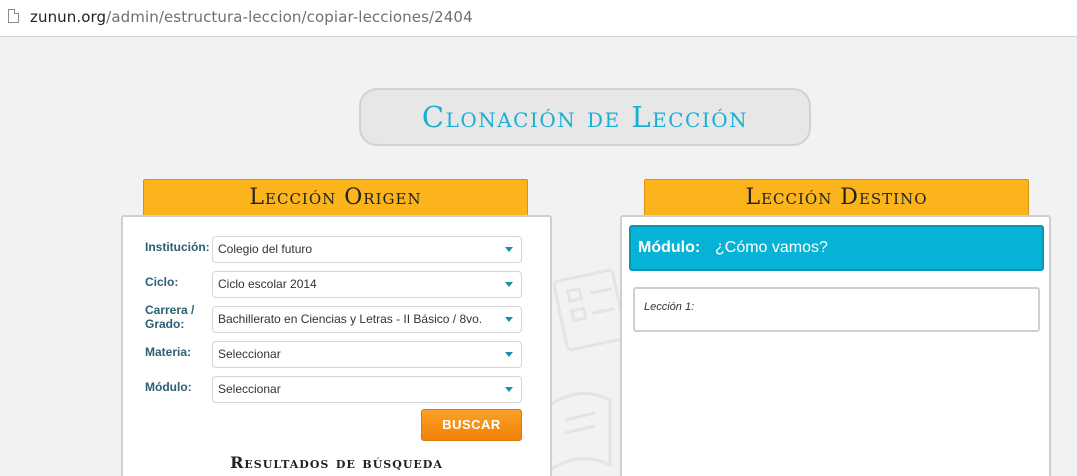  Describe the element at coordinates (367, 389) in the screenshot. I see `modulo-select: Seleccionar` at that location.